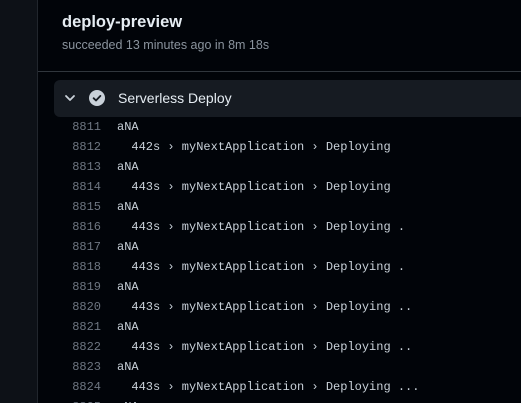  I want to click on check-circle-icon, so click(97, 98).